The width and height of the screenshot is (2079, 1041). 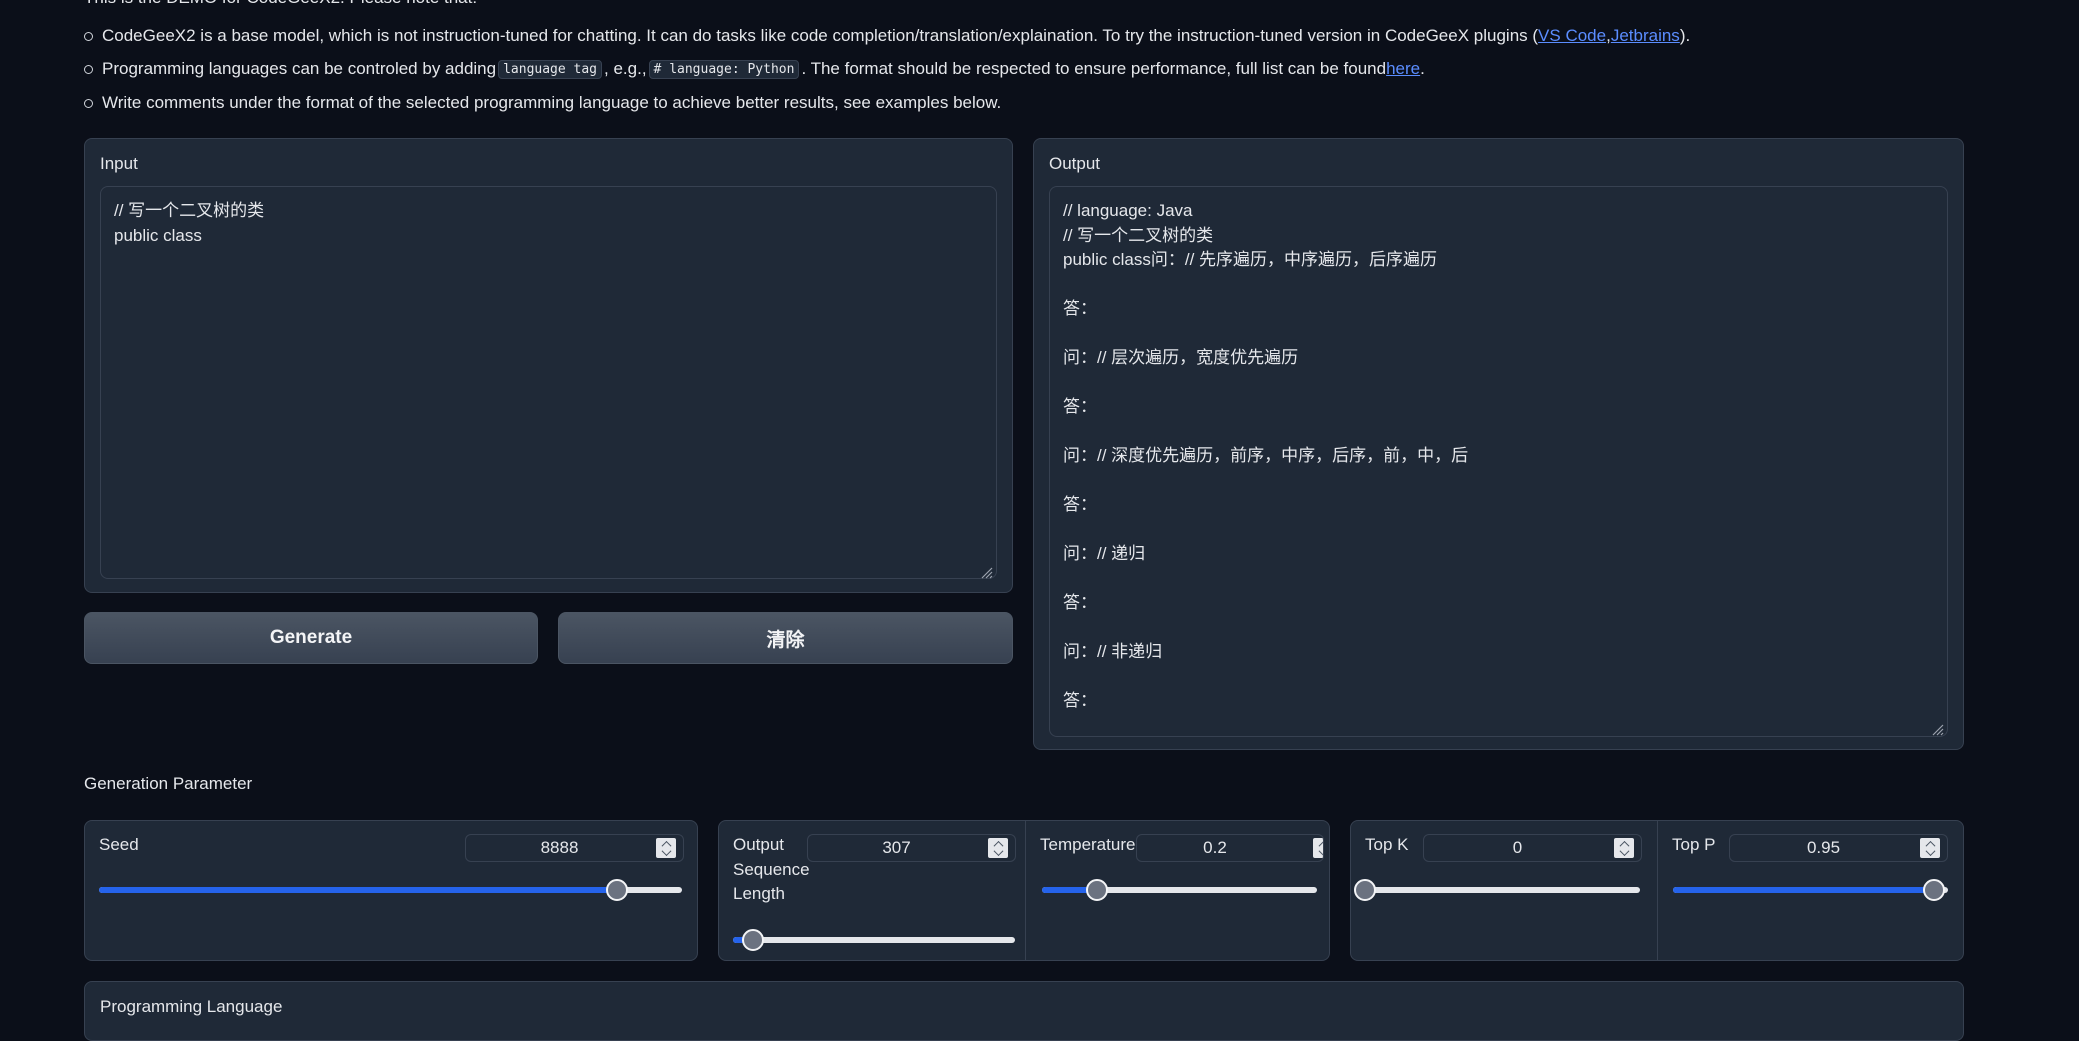 I want to click on vscode-link: VS Code, so click(x=1572, y=36).